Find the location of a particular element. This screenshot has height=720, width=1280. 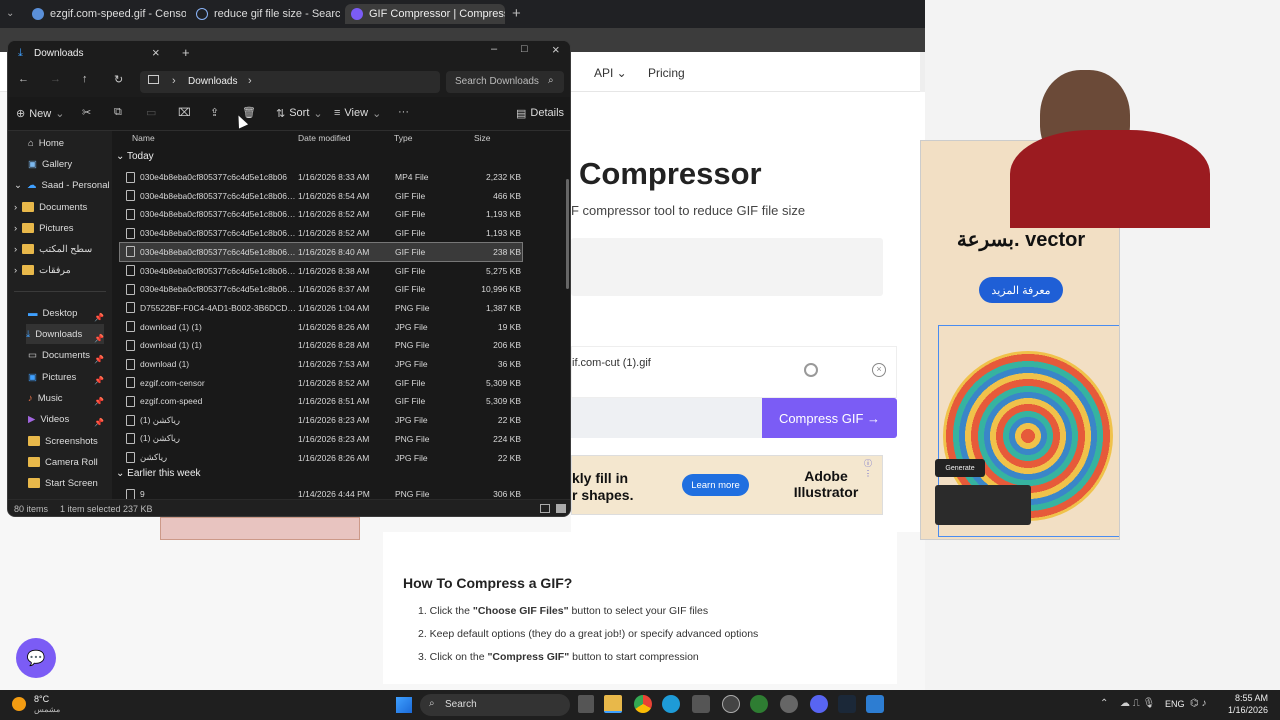

sidebar-item-pictures: ▣ Pictures is located at coordinates (52, 377).